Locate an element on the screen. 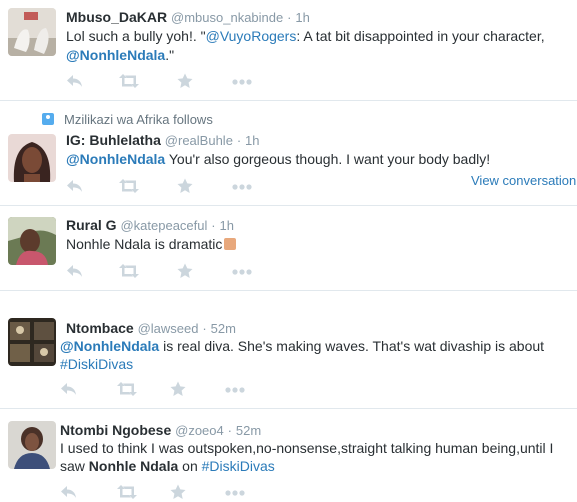  tweet-header: Mbuso_DaKAR @mbuso_nkabinde · 1h is located at coordinates (188, 17).